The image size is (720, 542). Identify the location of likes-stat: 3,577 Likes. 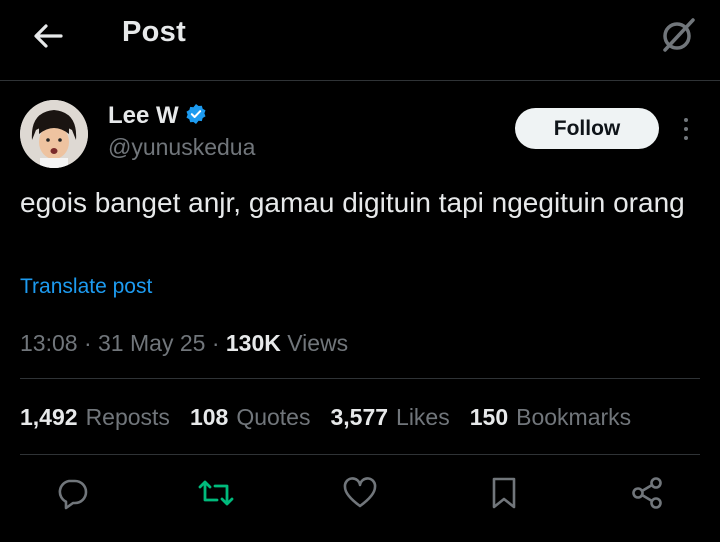
(389, 417).